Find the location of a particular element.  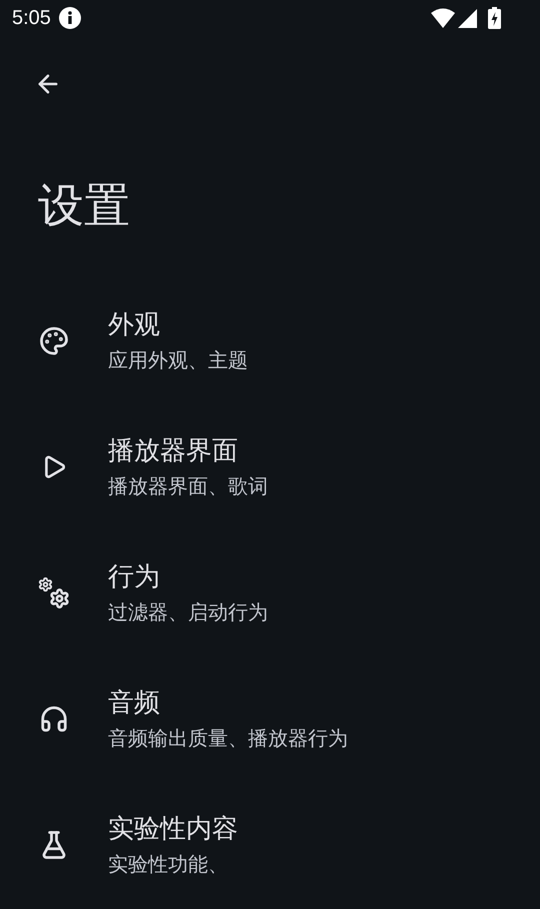

item-title: 外观 is located at coordinates (134, 325).